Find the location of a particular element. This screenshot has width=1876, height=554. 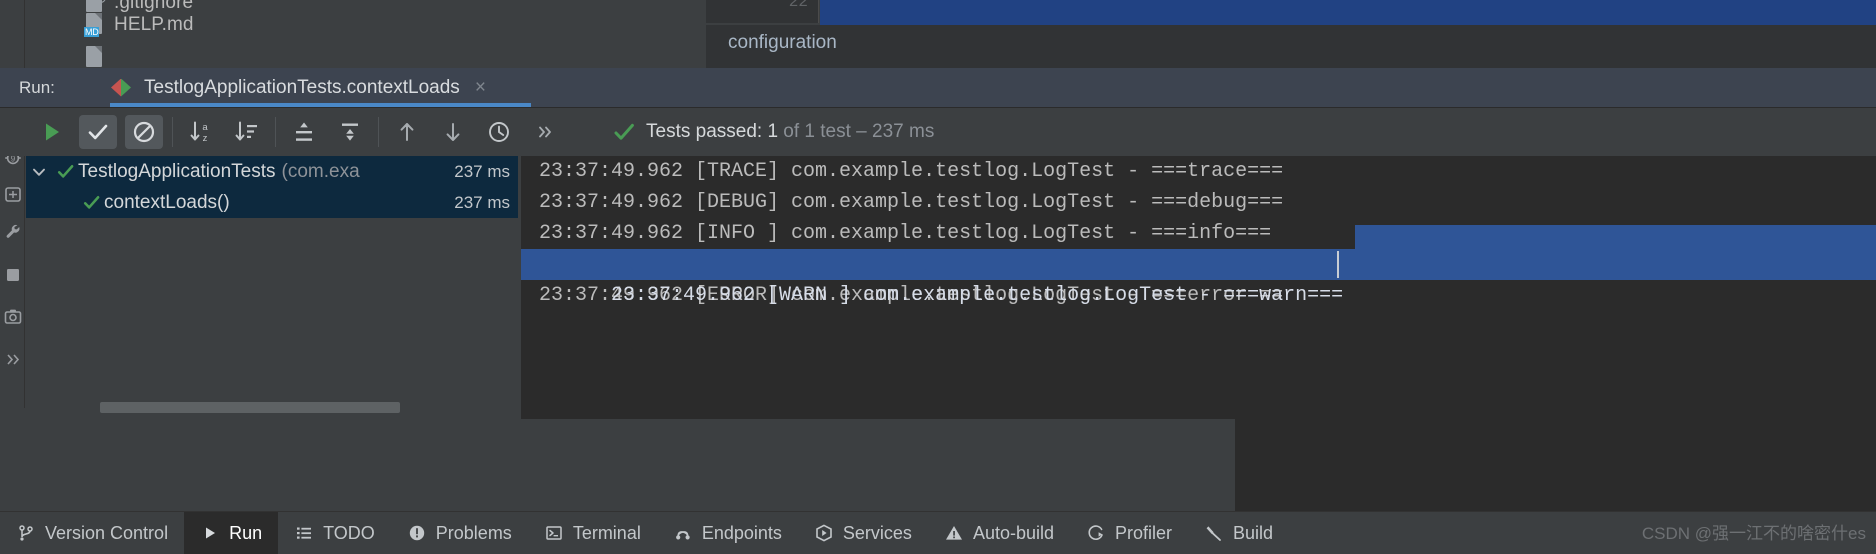

branch-glyph is located at coordinates (26, 533).